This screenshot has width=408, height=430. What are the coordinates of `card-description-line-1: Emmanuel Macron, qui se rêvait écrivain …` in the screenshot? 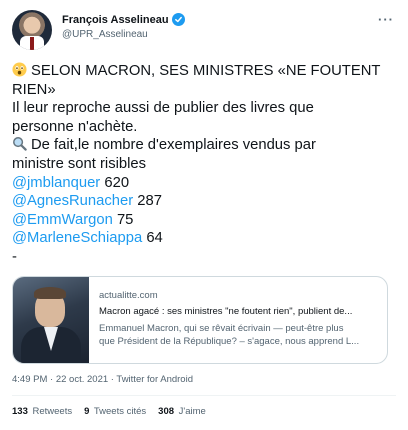 It's located at (221, 328).